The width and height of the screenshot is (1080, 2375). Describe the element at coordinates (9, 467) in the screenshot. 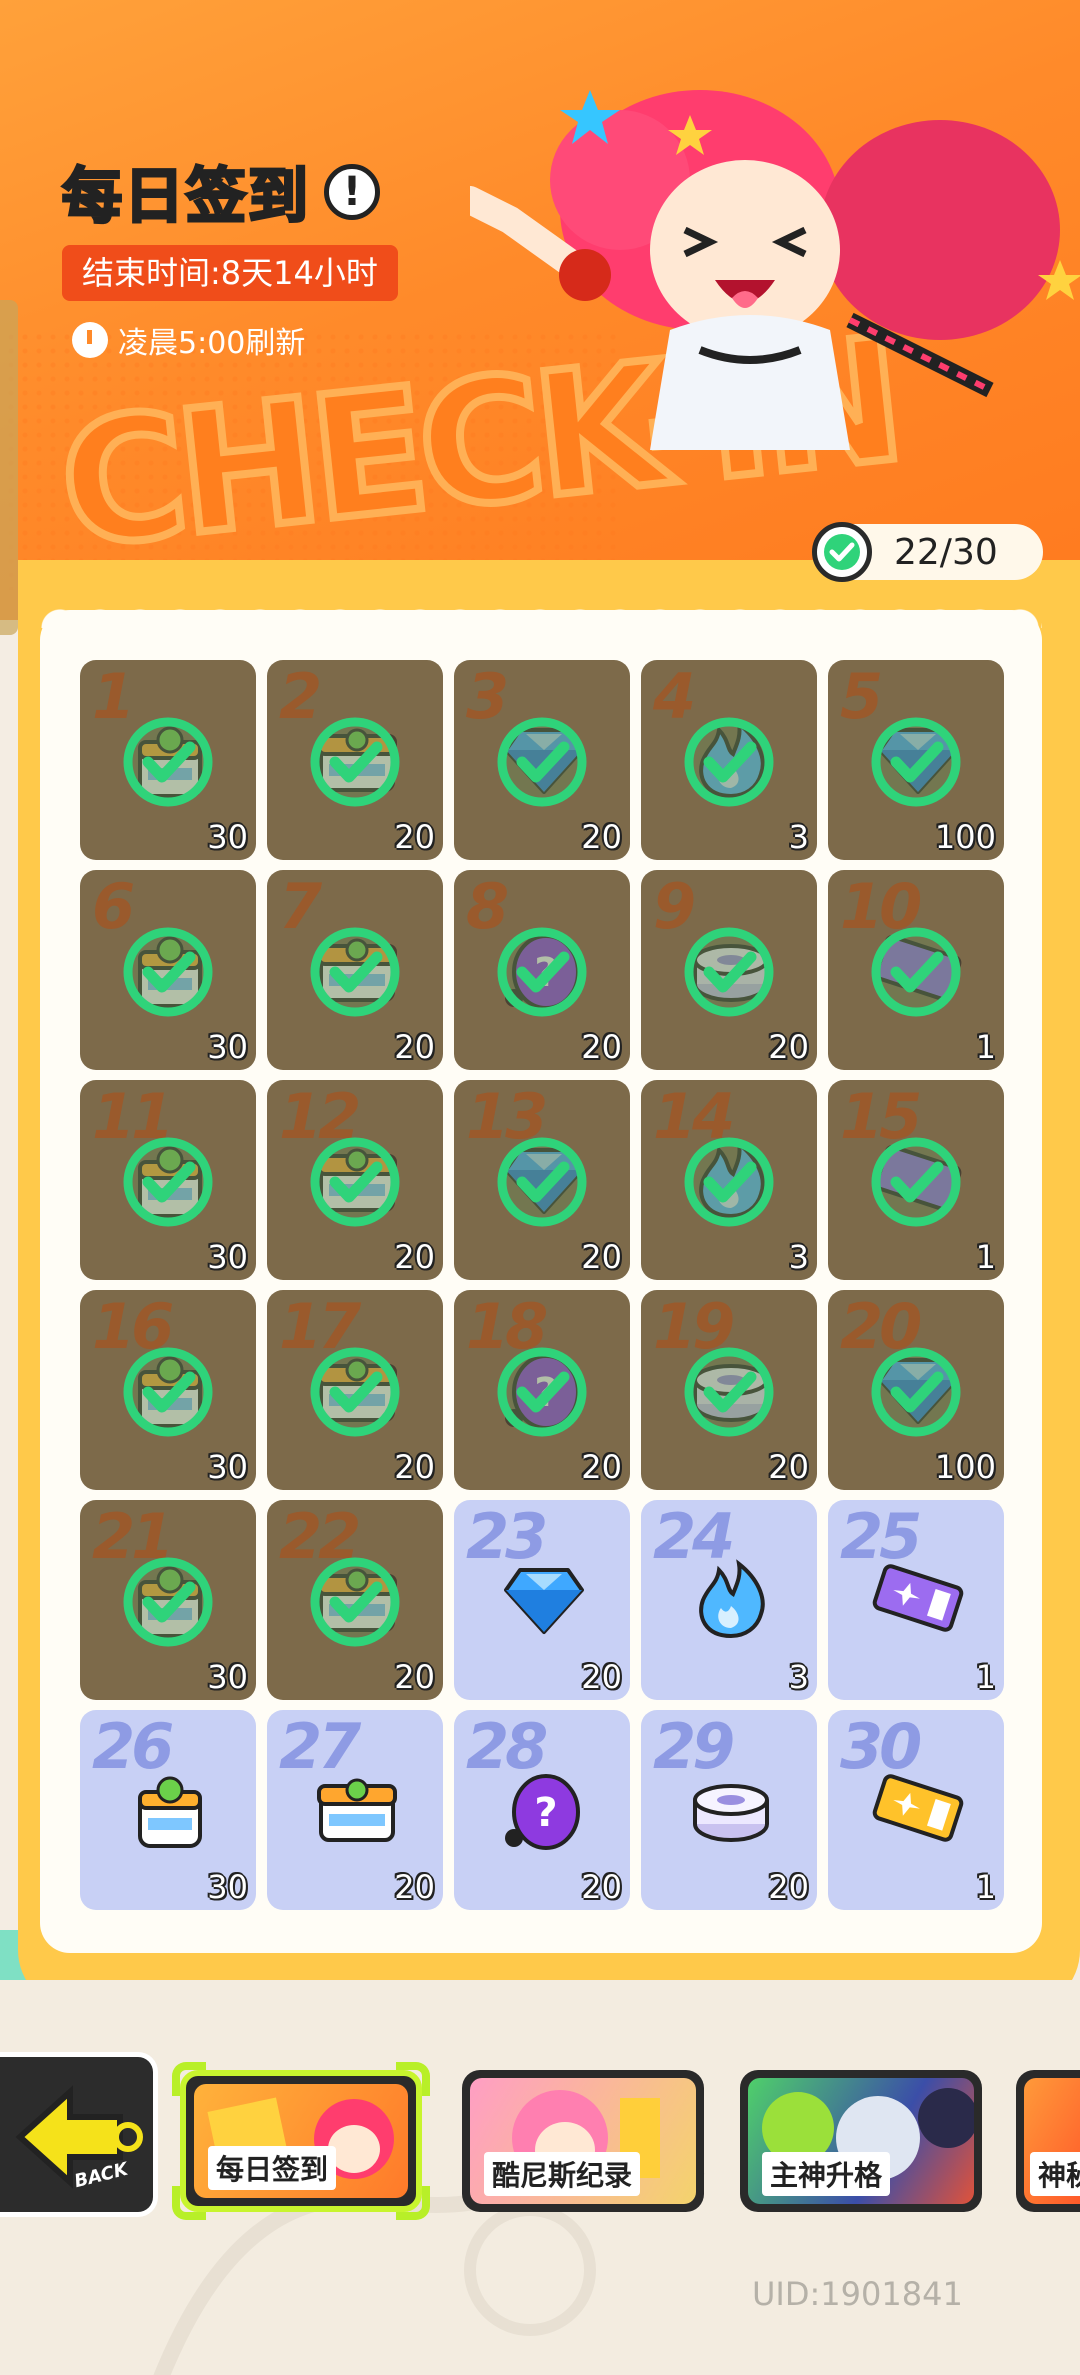

I see `side-pull-tab` at that location.